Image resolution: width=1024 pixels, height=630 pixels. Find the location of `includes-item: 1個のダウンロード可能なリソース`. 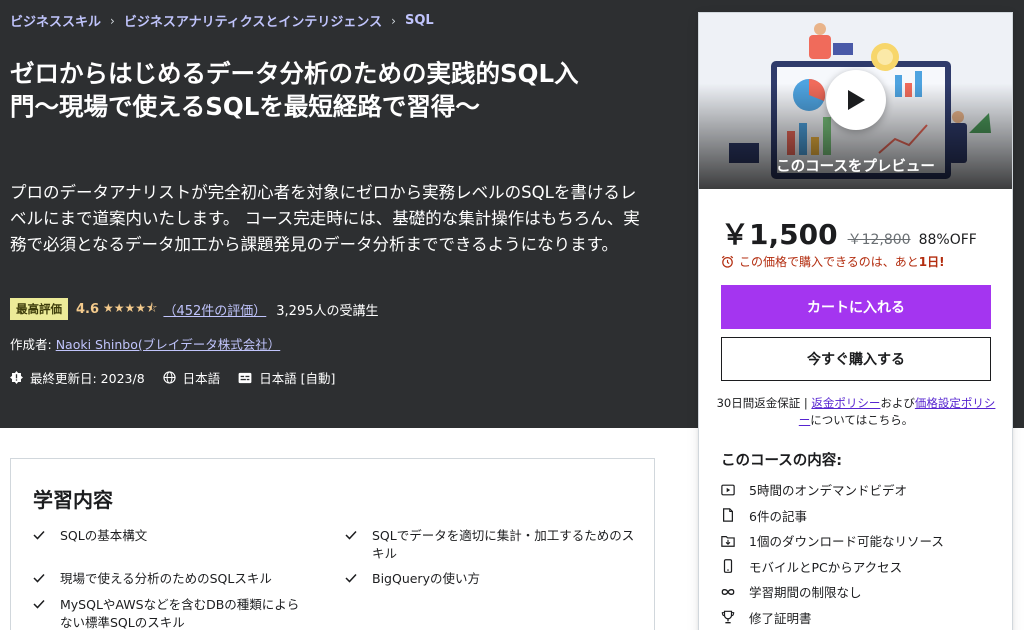

includes-item: 1個のダウンロード可能なリソース is located at coordinates (832, 541).